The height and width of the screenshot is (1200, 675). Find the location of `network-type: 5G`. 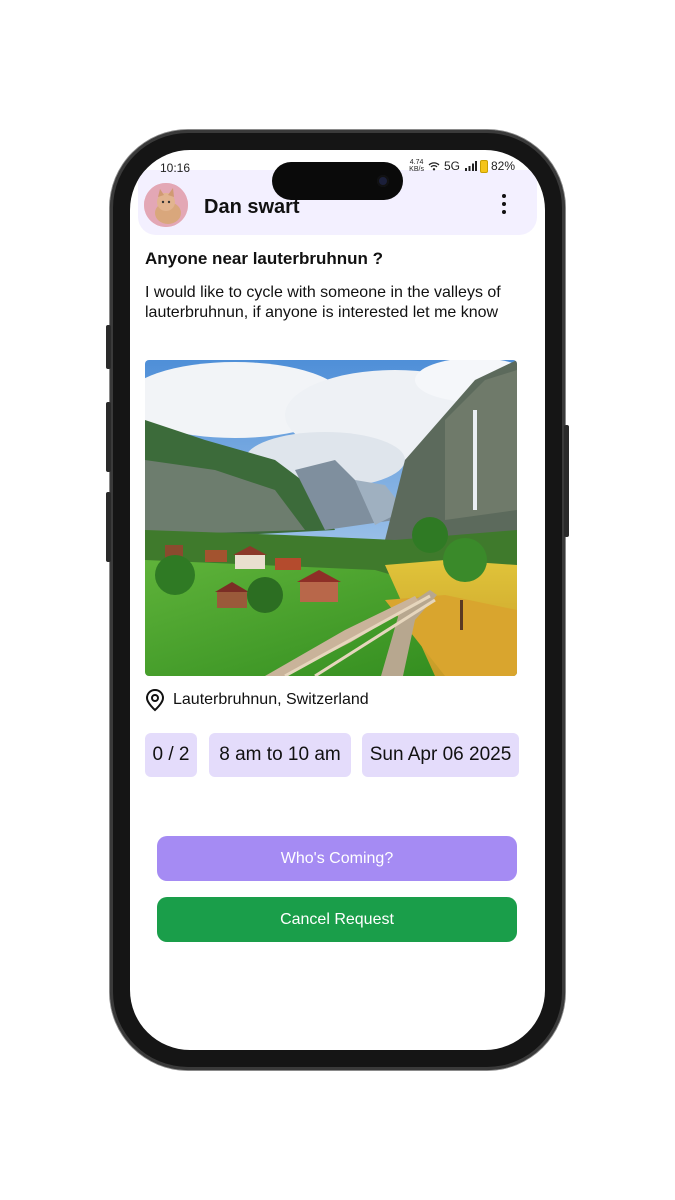

network-type: 5G is located at coordinates (451, 166).